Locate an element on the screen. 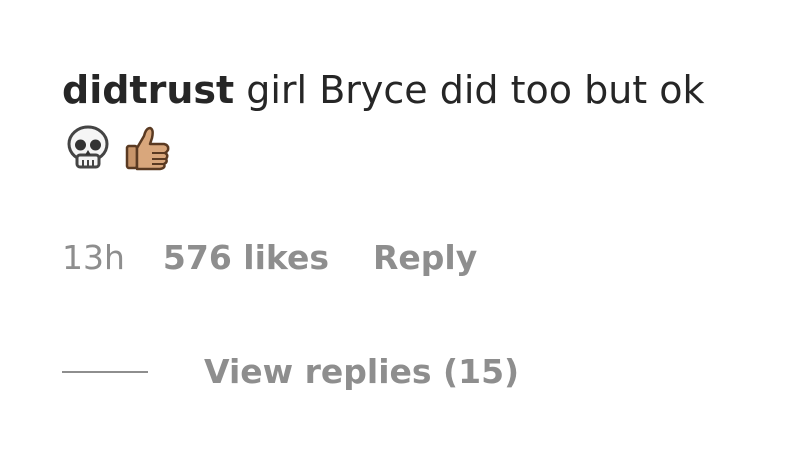 The height and width of the screenshot is (450, 800). thumbs-up-emoji-icon is located at coordinates (148, 148).